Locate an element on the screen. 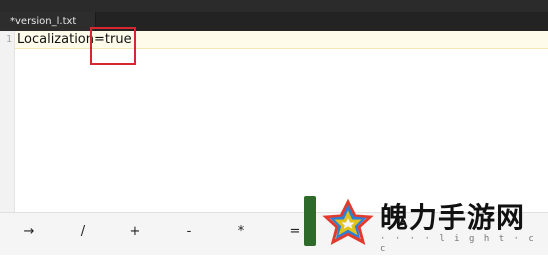  tab-strip: *version_l.txt is located at coordinates (274, 21).